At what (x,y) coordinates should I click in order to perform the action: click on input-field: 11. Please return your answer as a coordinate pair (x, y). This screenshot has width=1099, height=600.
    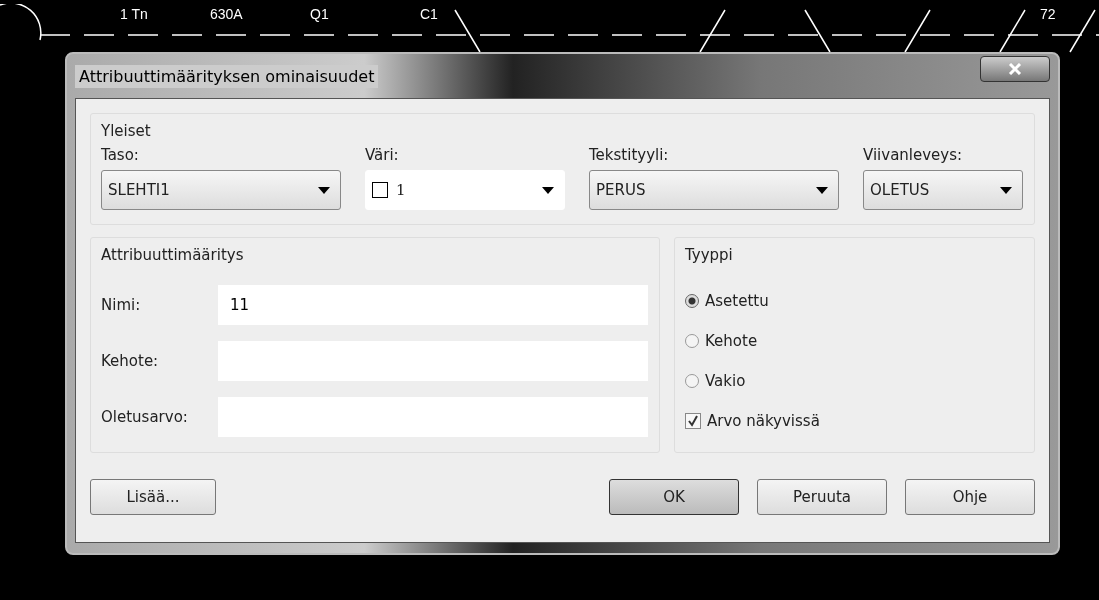
    Looking at the image, I should click on (433, 305).